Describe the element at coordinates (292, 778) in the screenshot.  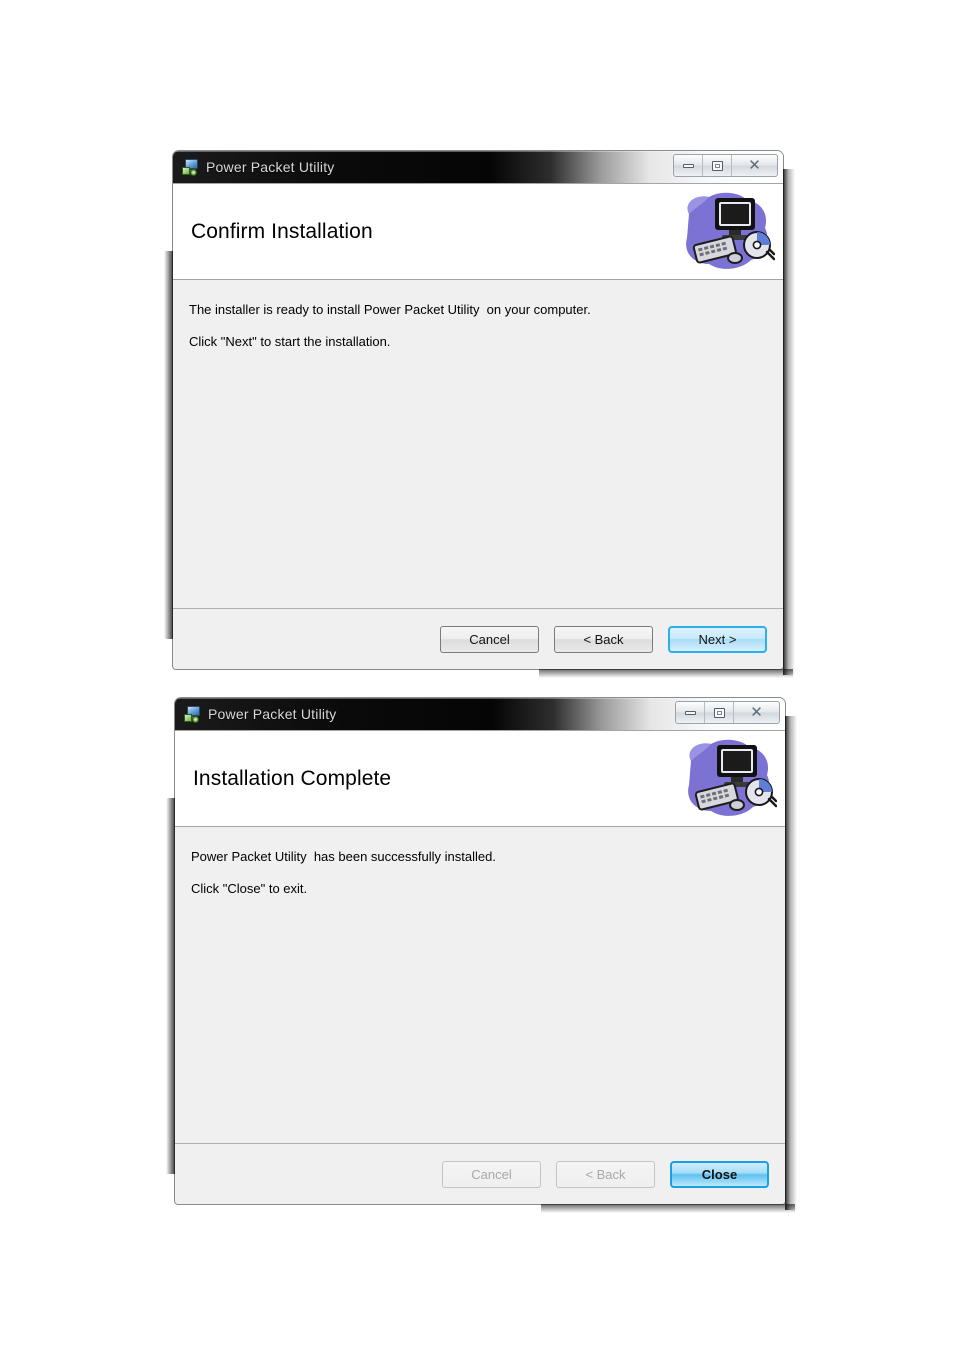
I see `page-title: Installation Complete` at that location.